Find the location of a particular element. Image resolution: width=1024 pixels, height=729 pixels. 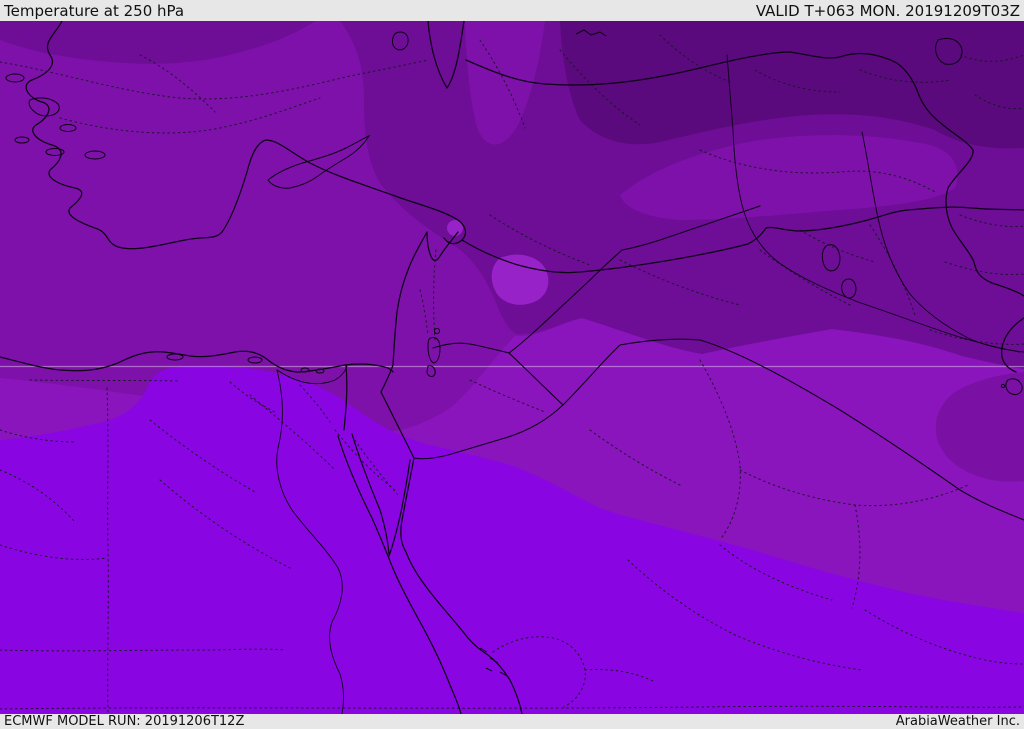

valid-time-label: VALID T+063 MON. 20191209T03Z is located at coordinates (887, 10).